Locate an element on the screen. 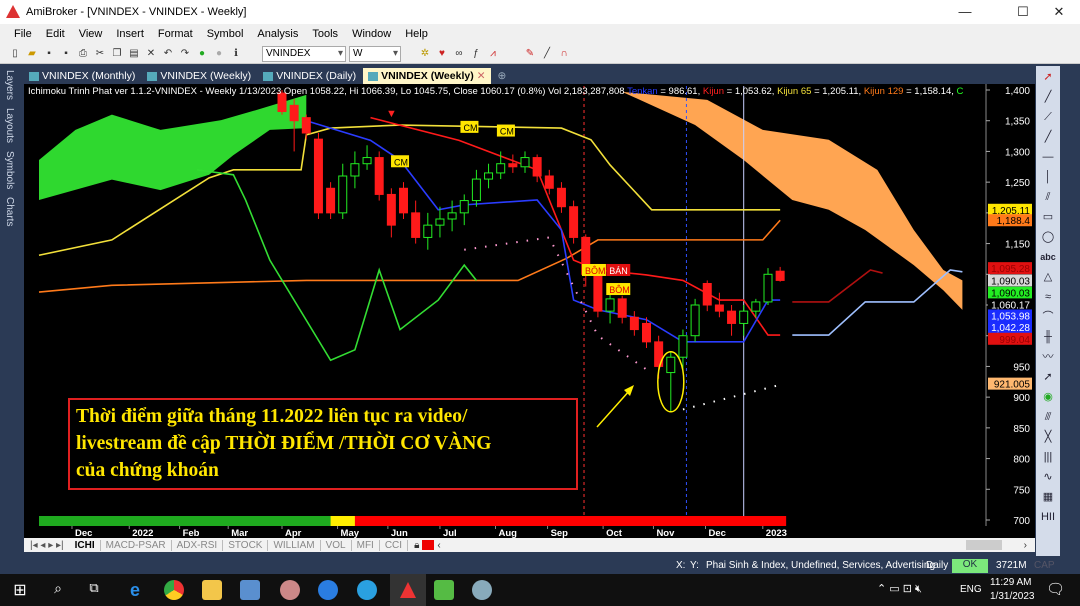 The height and width of the screenshot is (606, 1080). sheet-nav-arrows: |◂ ◂ ▸ ▸| is located at coordinates (47, 545).